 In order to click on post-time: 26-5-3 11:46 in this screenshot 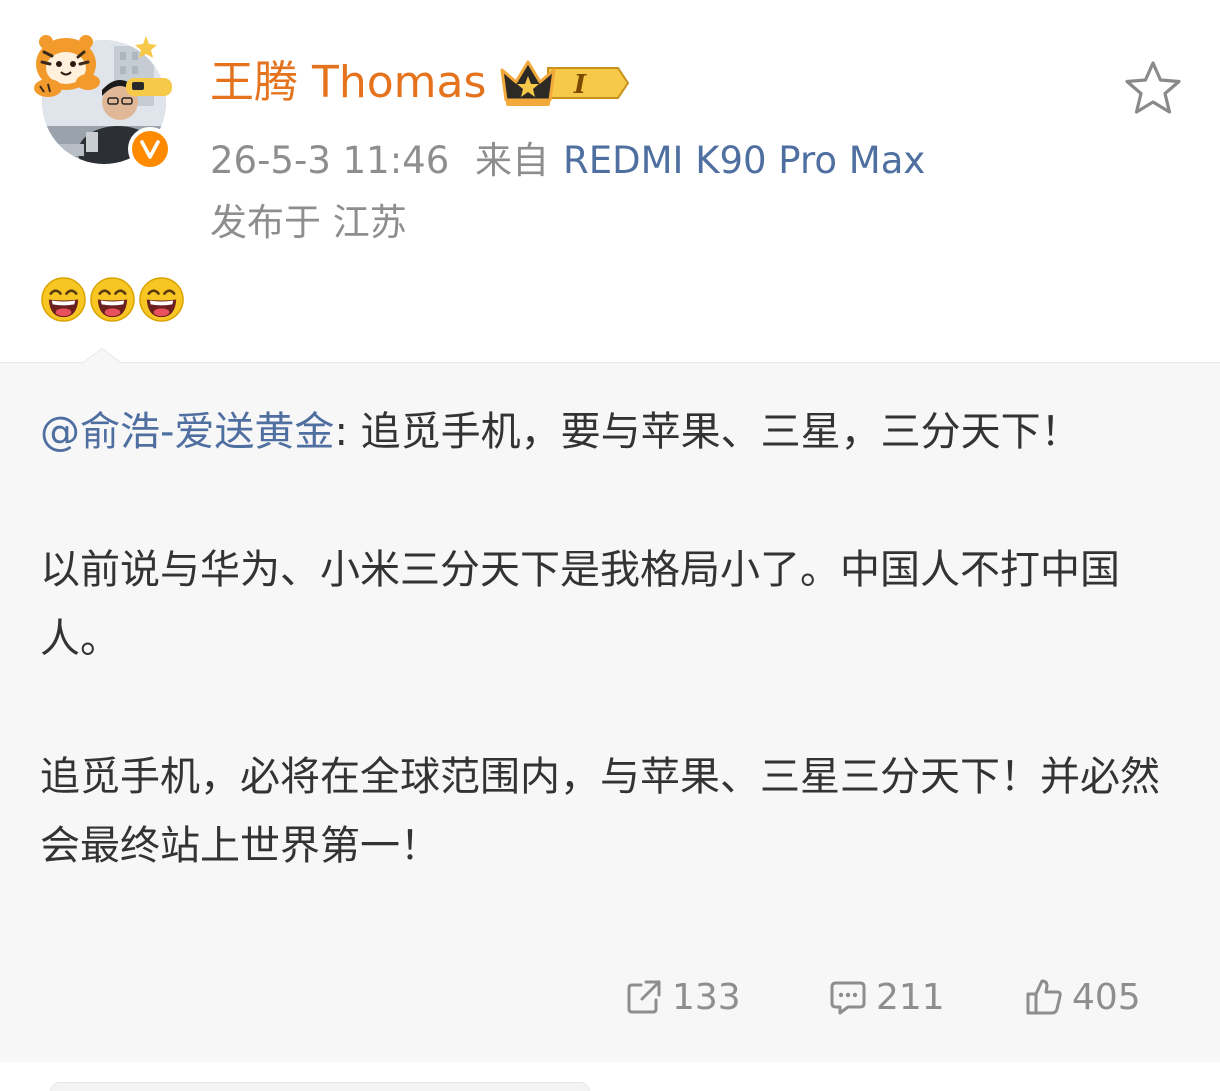, I will do `click(330, 160)`.